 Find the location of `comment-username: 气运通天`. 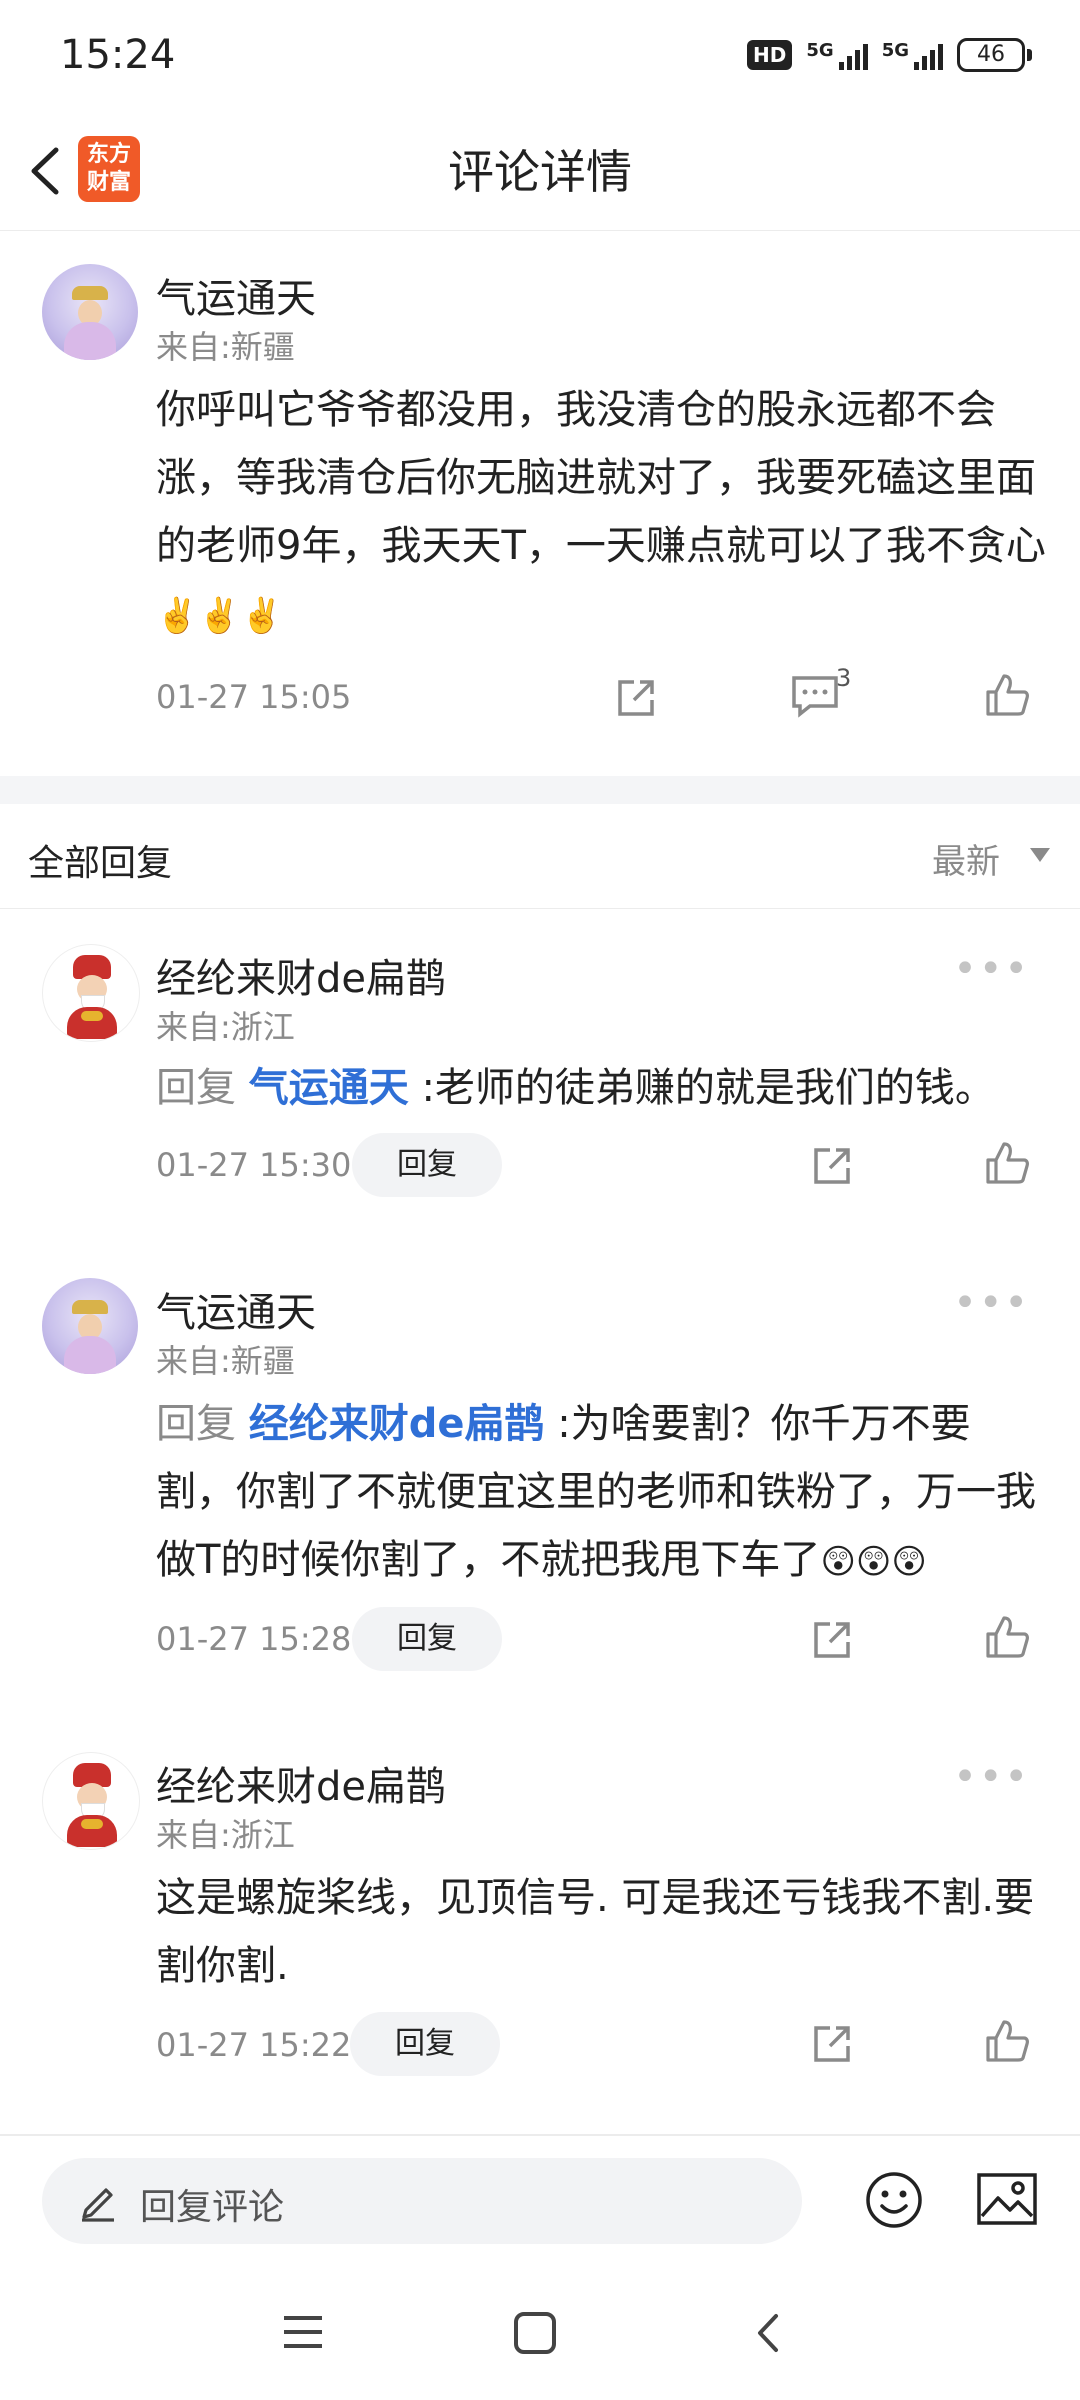

comment-username: 气运通天 is located at coordinates (236, 295).